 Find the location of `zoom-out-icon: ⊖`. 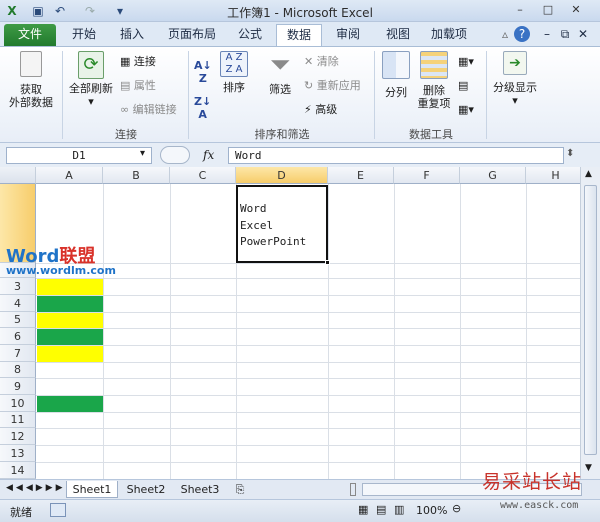

zoom-out-icon: ⊖ is located at coordinates (456, 508).